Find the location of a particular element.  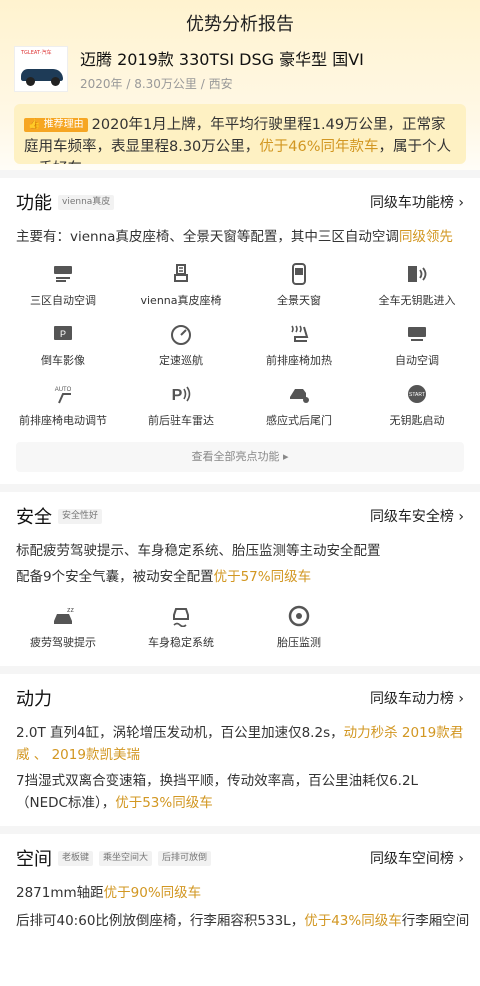

feature-item: 自动空调 is located at coordinates (417, 344).